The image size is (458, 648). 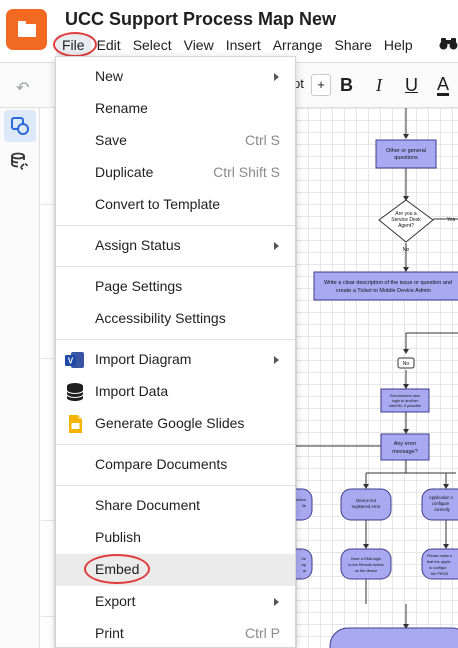 I want to click on menu-insert: Insert, so click(x=243, y=45).